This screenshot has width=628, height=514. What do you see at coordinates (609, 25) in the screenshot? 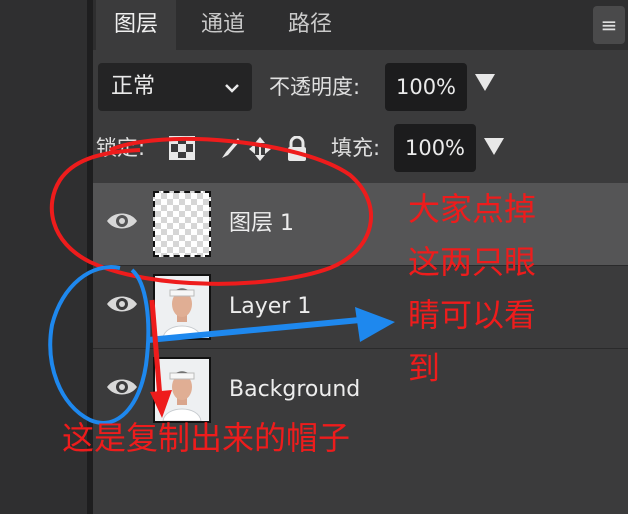
I see `hamburger-menu-icon: ≡` at bounding box center [609, 25].